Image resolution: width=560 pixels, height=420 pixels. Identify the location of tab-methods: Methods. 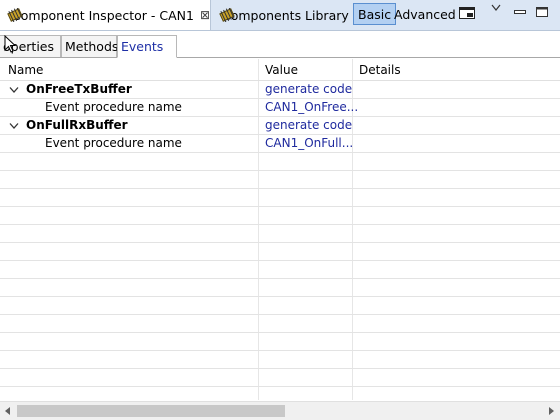
(89, 46).